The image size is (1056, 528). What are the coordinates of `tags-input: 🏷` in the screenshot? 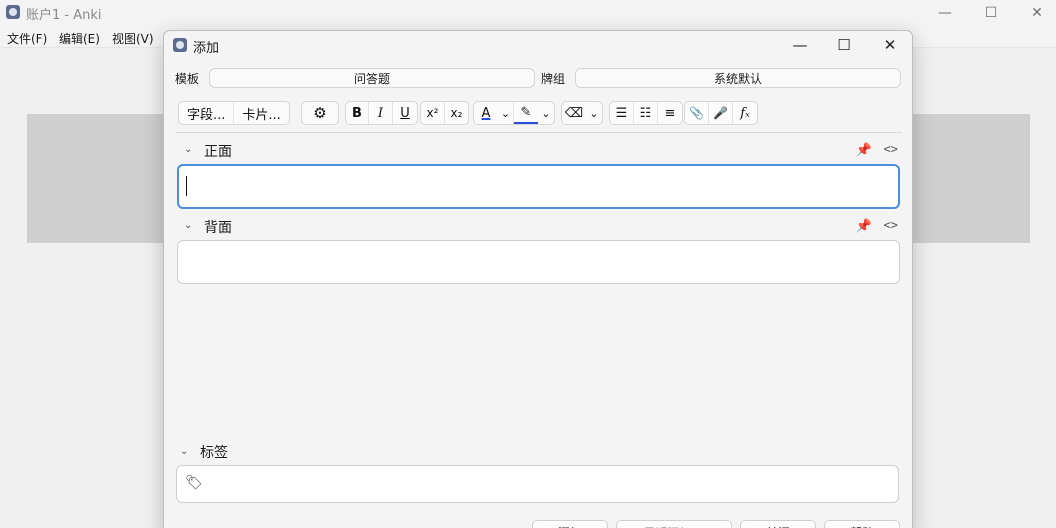 It's located at (537, 484).